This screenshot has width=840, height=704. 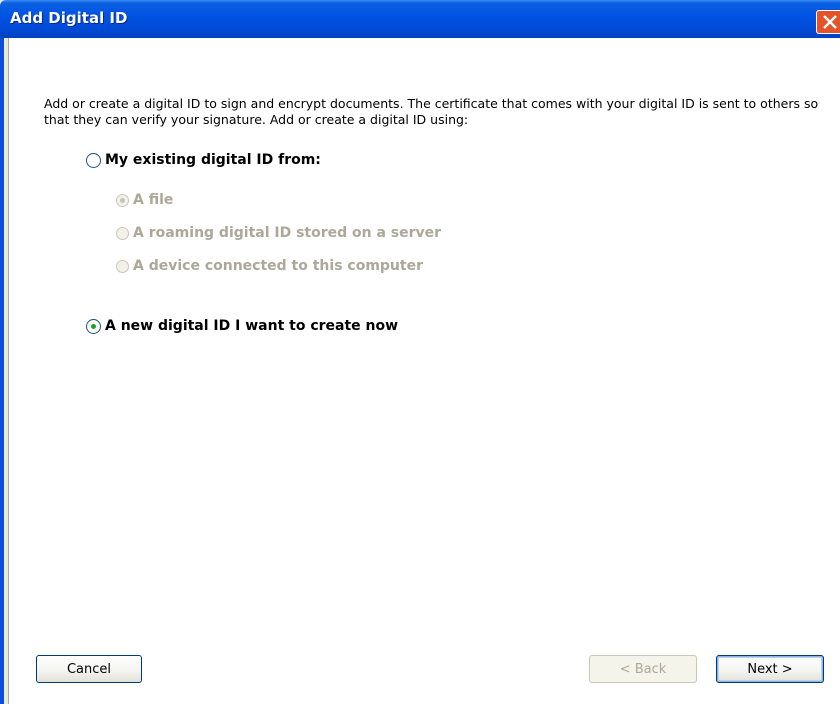 I want to click on radio-new-digital-id: A new digital ID I want to create now, so click(x=242, y=326).